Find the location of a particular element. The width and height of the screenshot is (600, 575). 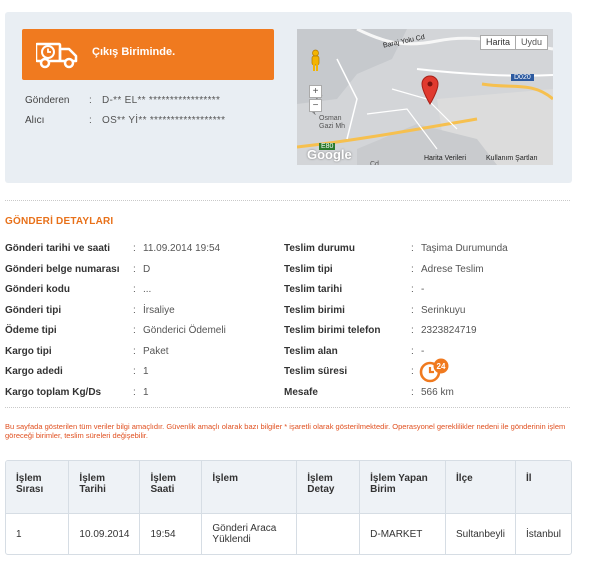

sender-value: D-** EL** ***************** is located at coordinates (161, 100).